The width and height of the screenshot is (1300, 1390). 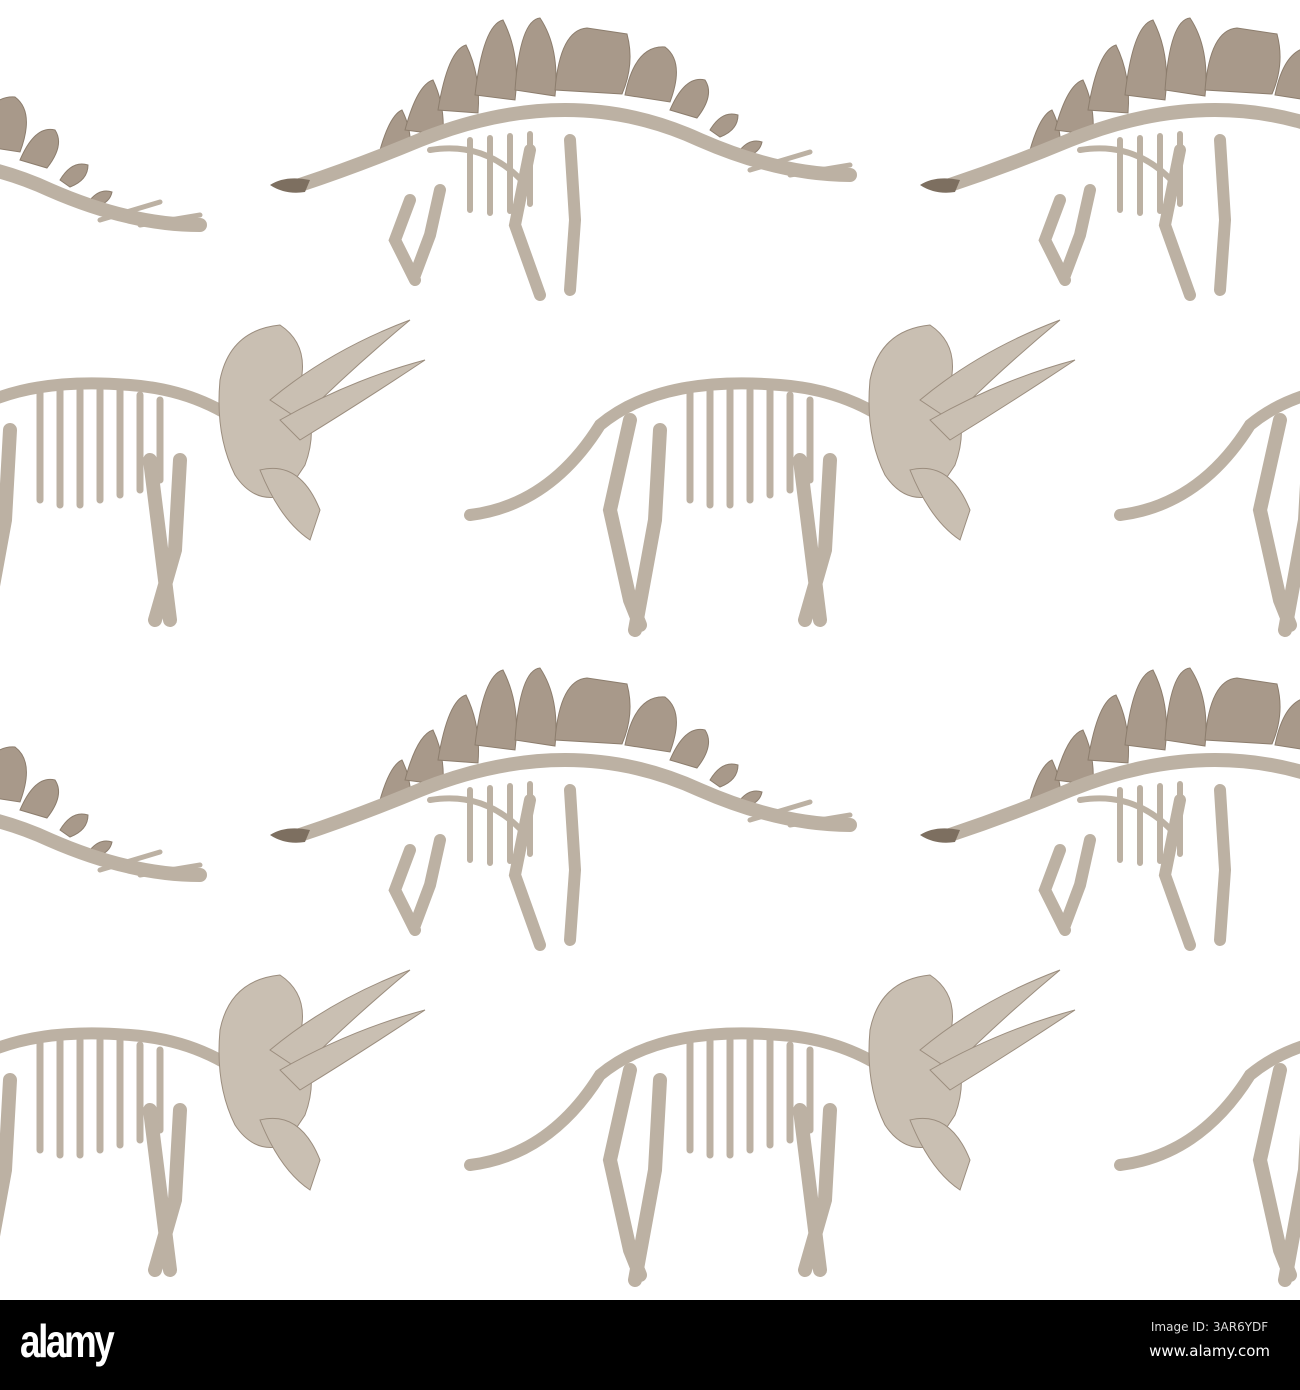 What do you see at coordinates (67, 1341) in the screenshot?
I see `alamy-logo: alamy` at bounding box center [67, 1341].